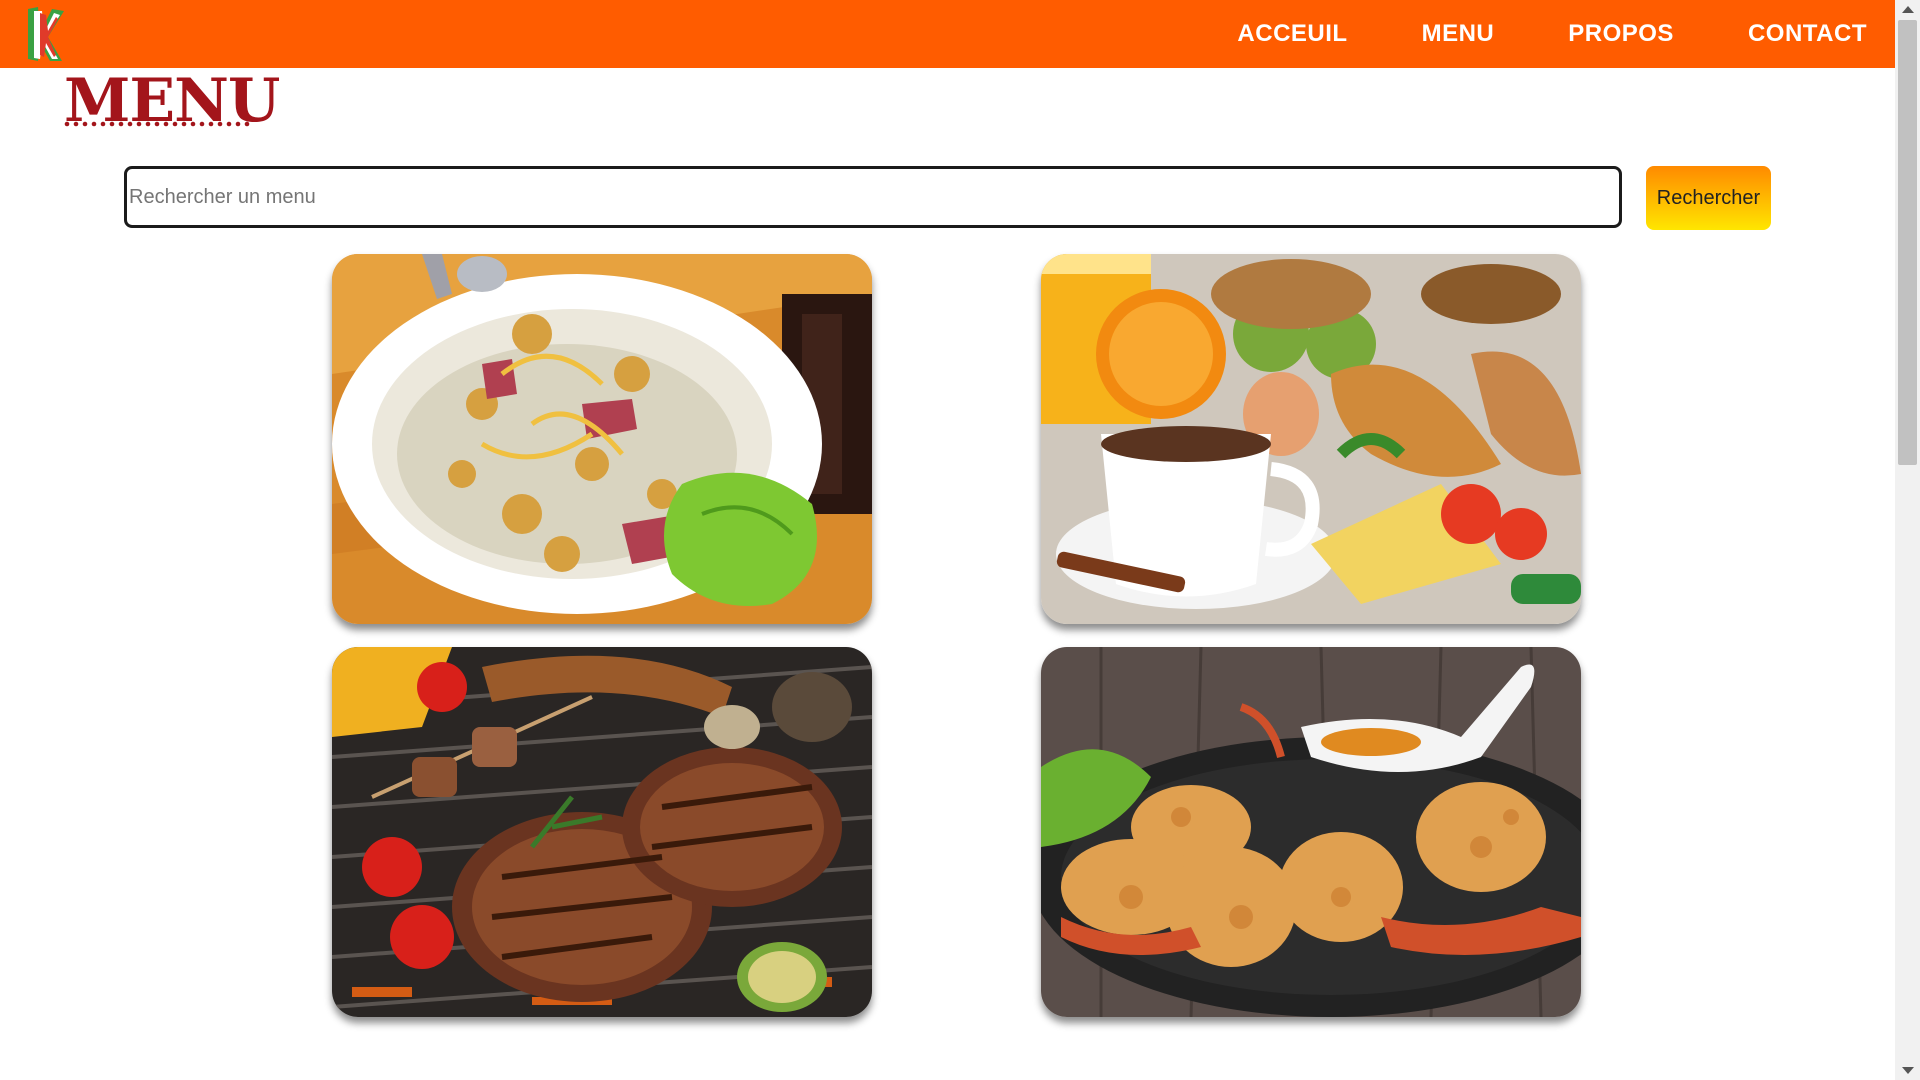  What do you see at coordinates (1708, 198) in the screenshot?
I see `search-button: Rechercher` at bounding box center [1708, 198].